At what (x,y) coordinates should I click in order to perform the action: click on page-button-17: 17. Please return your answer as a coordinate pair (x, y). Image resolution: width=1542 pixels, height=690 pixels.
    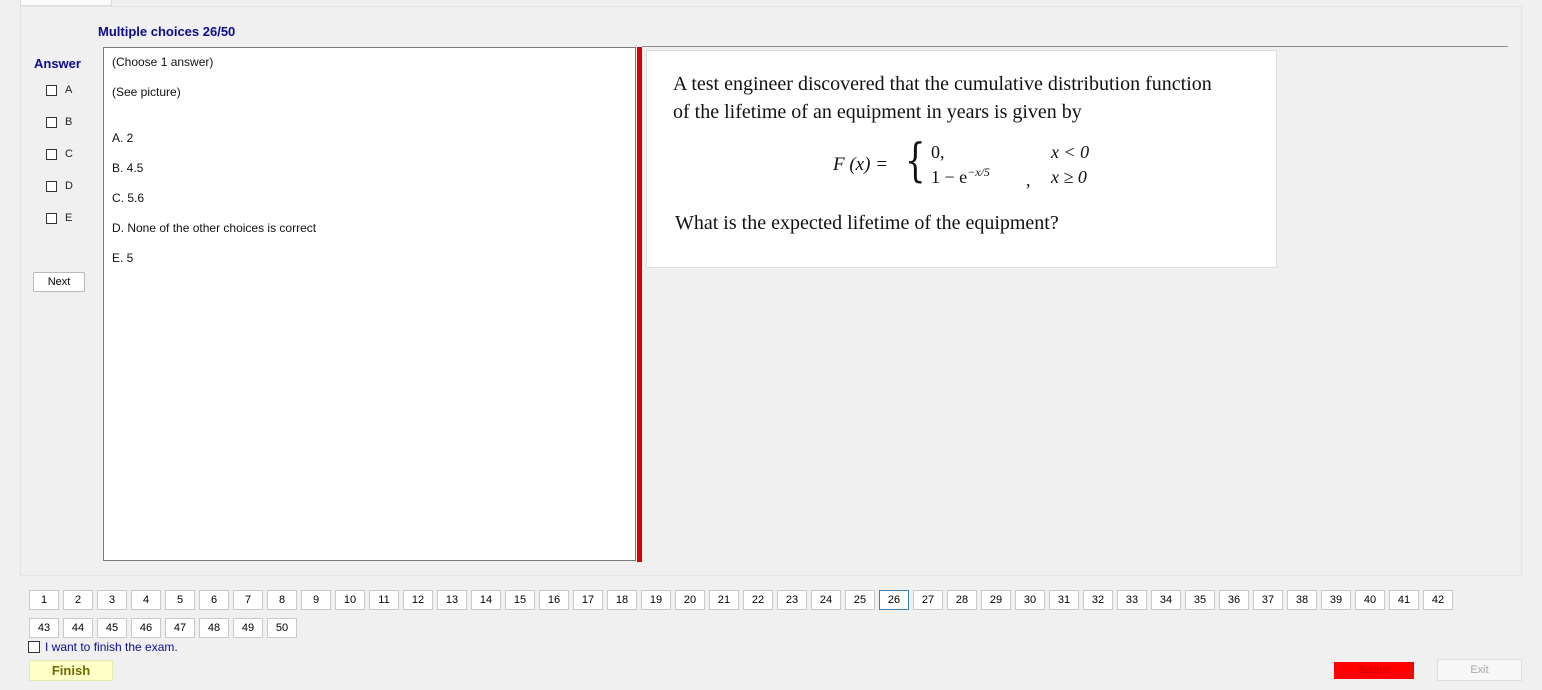
    Looking at the image, I should click on (588, 600).